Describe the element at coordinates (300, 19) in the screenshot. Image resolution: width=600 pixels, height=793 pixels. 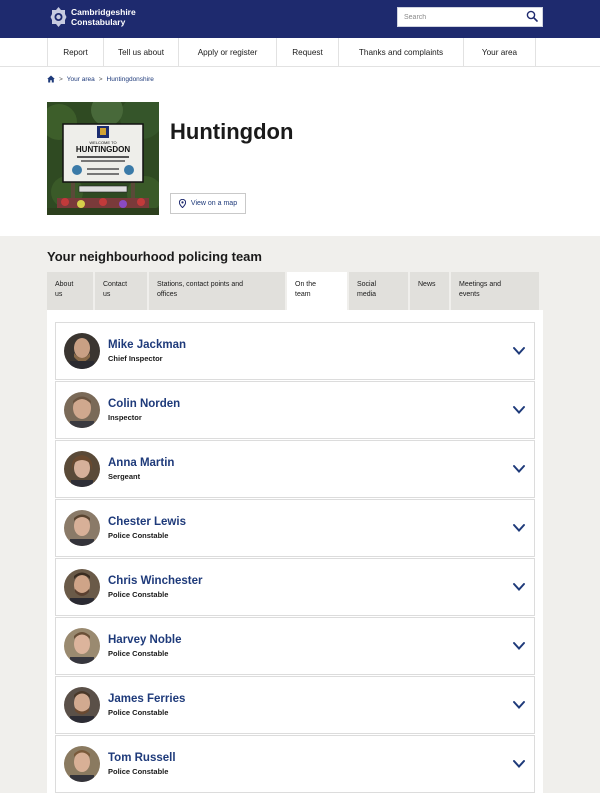
I see `site-header: Cambridgeshire Constabulary` at that location.